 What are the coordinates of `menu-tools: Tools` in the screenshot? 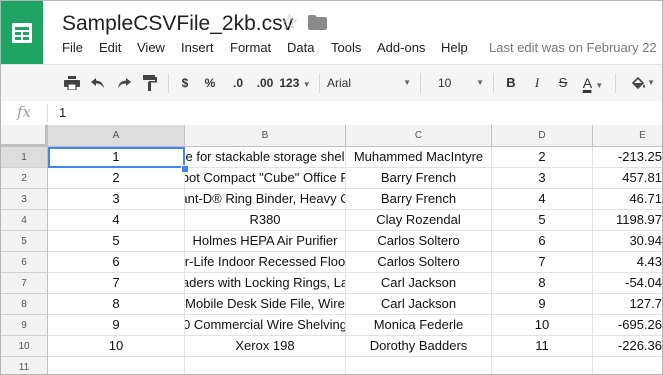 It's located at (346, 47).